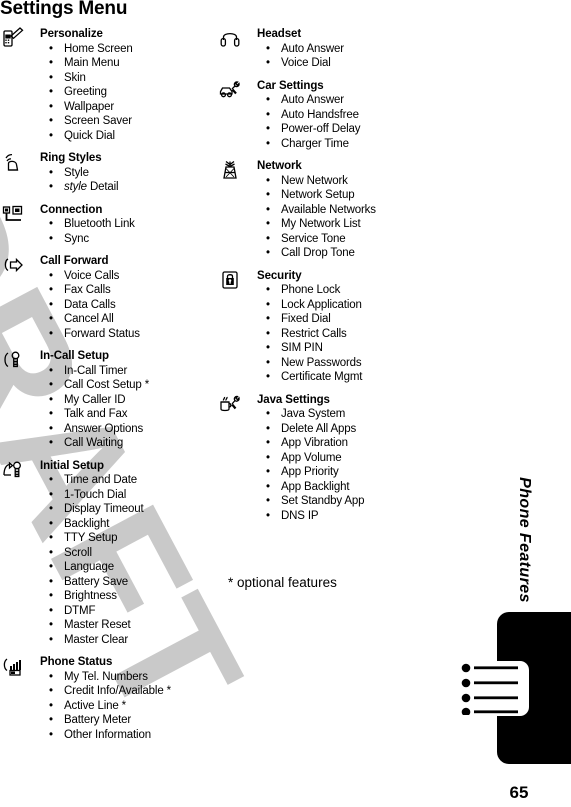  I want to click on settings-item-label: App Volume, so click(311, 457).